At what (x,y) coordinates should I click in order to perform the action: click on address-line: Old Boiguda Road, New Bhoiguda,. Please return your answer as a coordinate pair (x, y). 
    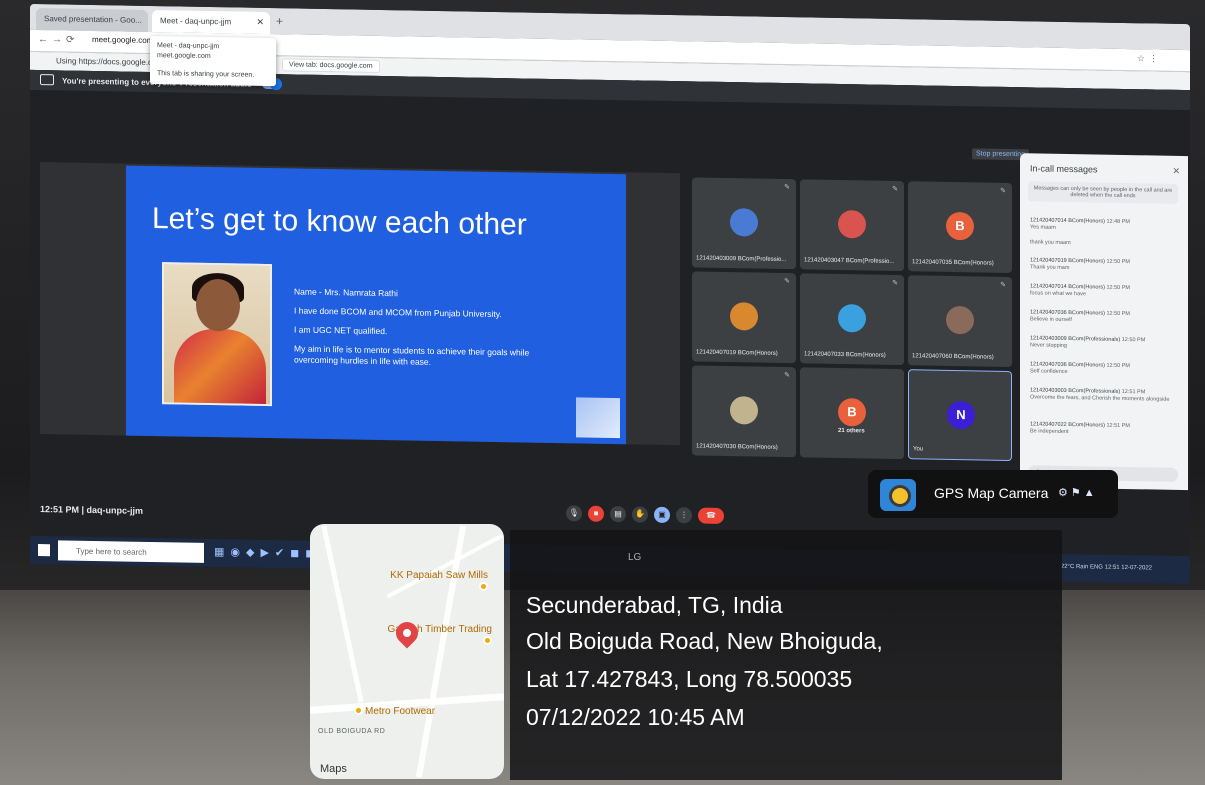
    Looking at the image, I should click on (704, 641).